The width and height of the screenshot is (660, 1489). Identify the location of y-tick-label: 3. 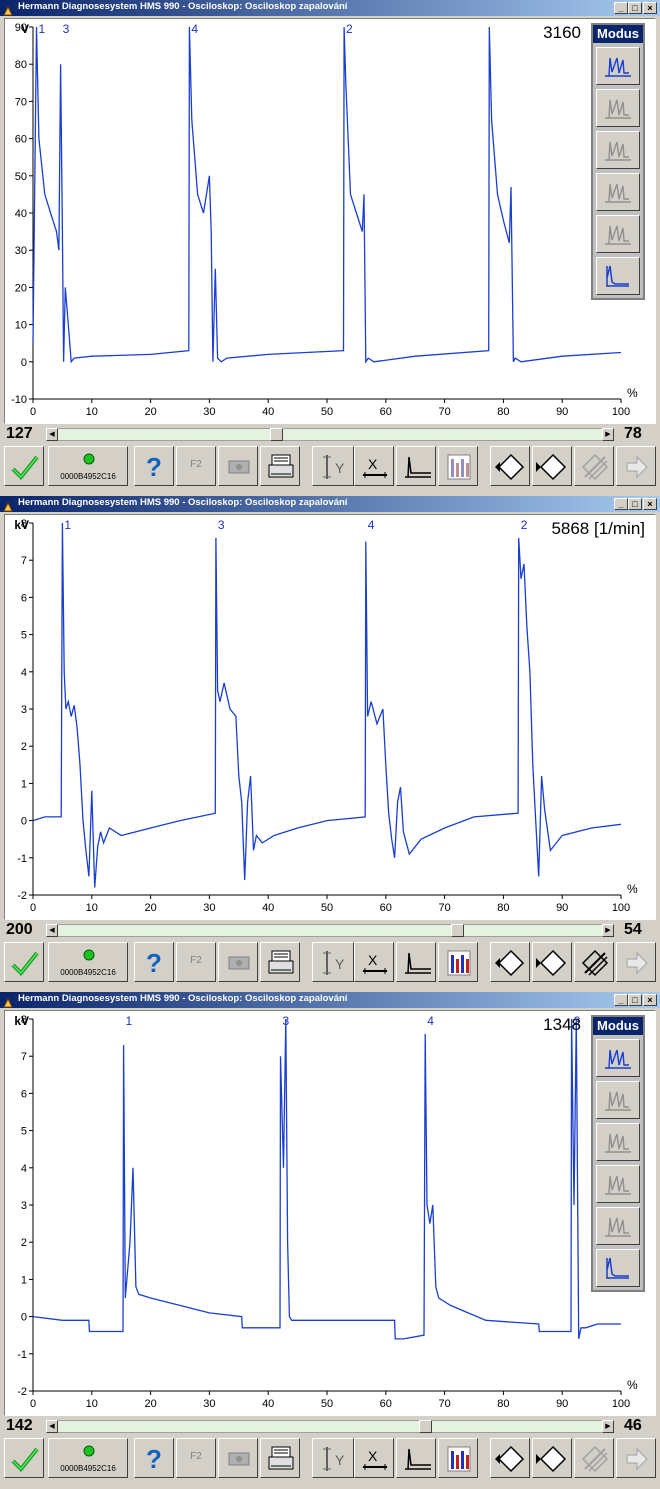
(24, 710).